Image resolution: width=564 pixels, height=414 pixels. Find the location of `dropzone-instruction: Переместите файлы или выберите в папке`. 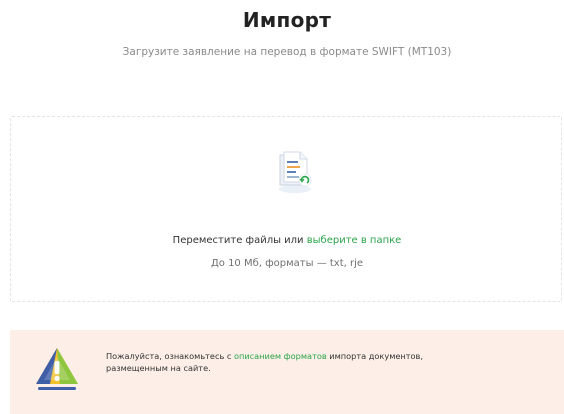

dropzone-instruction: Переместите файлы или выберите в папке is located at coordinates (287, 240).